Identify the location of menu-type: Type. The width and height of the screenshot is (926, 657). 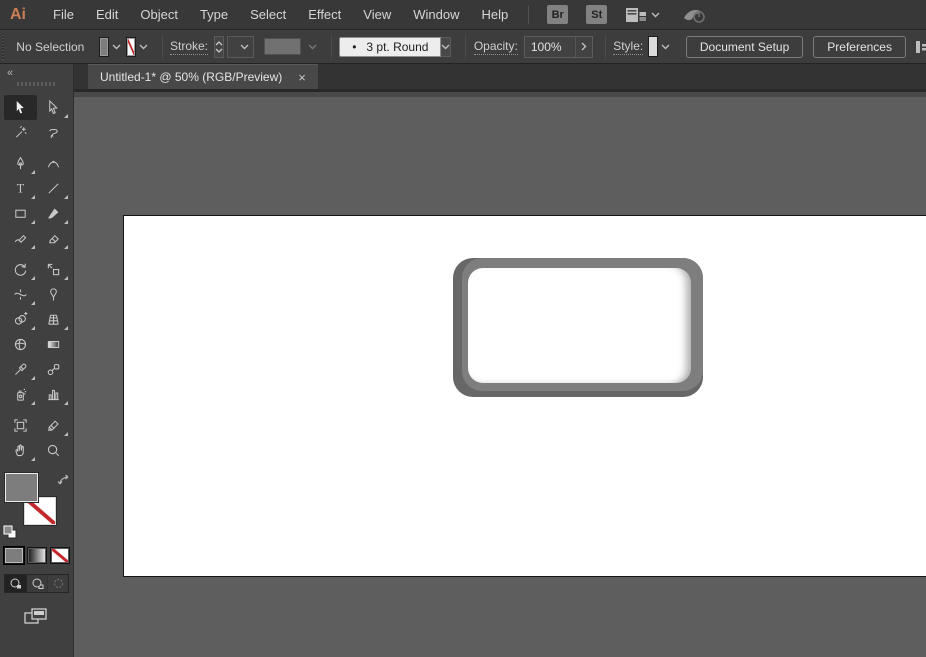
(214, 14).